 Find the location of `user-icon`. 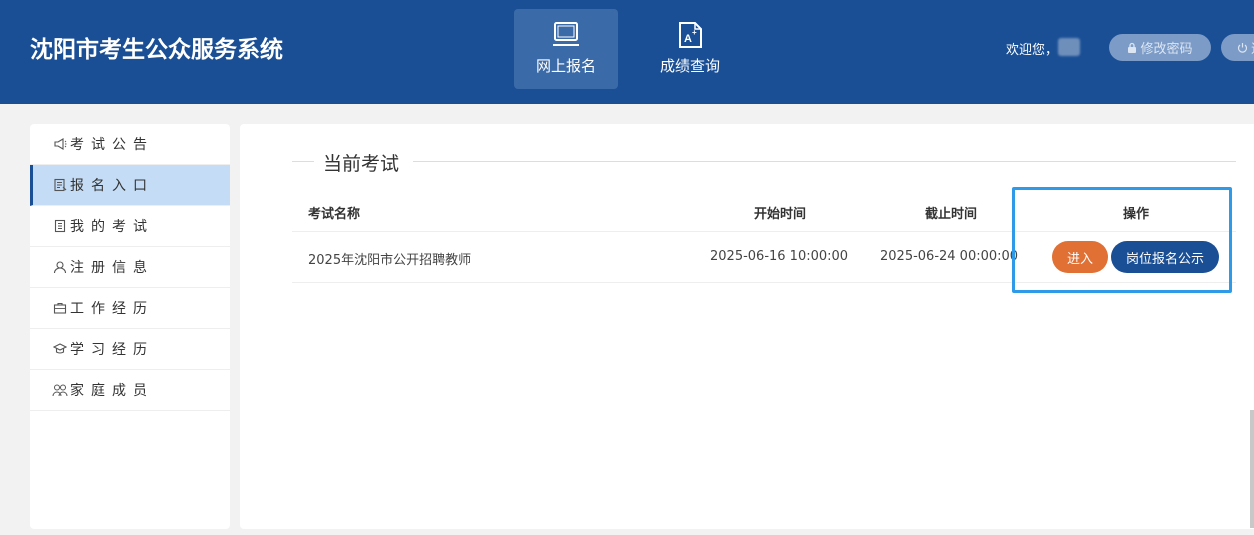

user-icon is located at coordinates (60, 267).